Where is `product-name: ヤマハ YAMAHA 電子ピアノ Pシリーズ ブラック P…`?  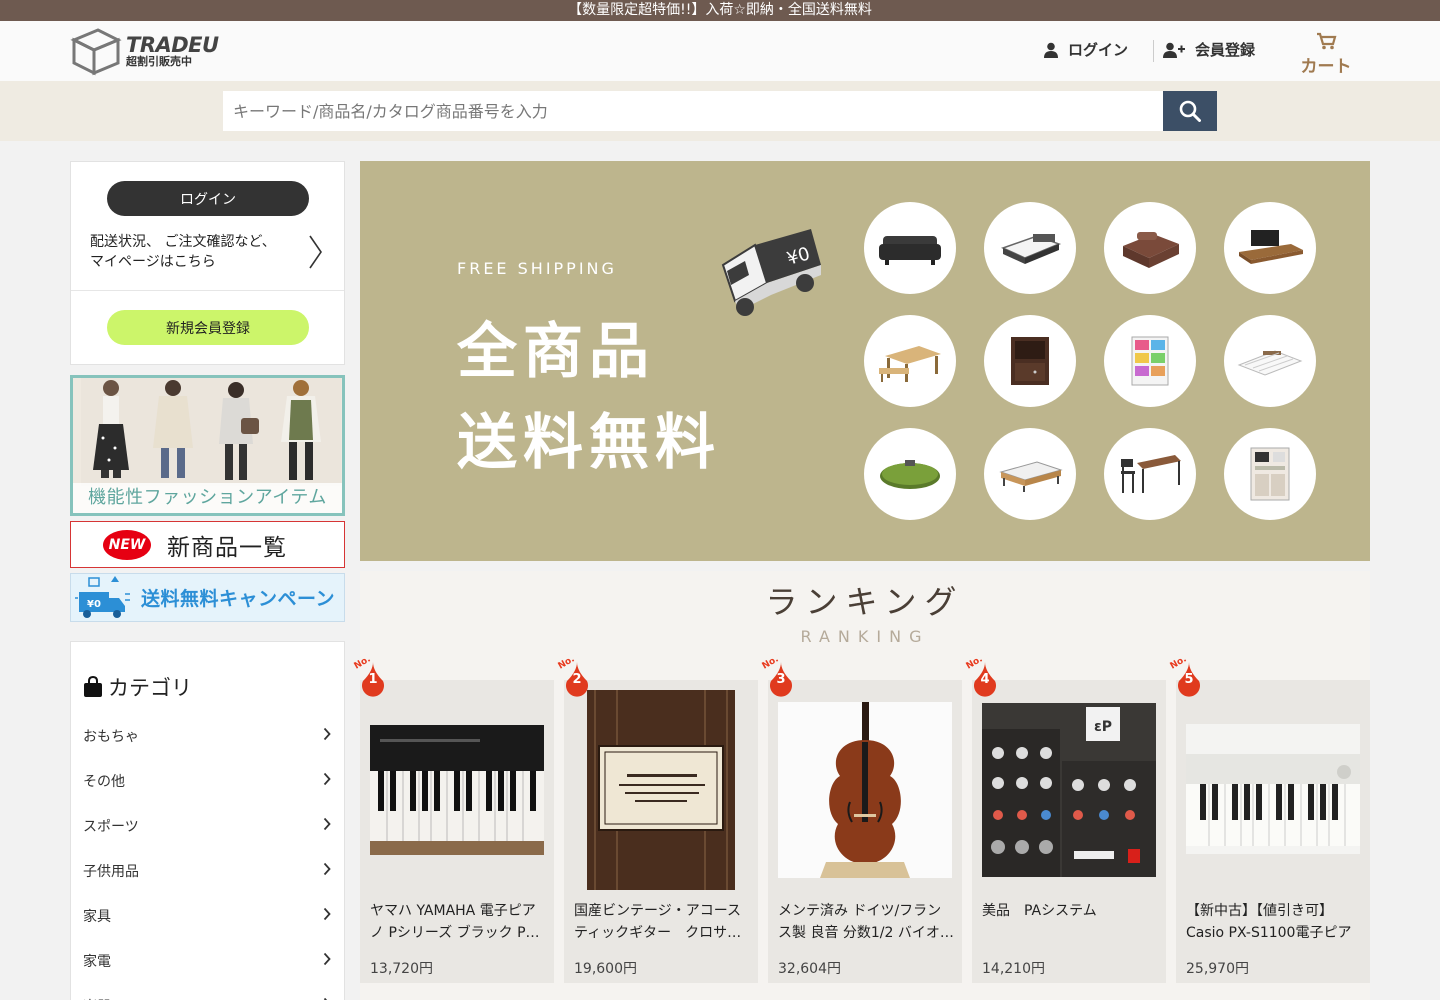 product-name: ヤマハ YAMAHA 電子ピアノ Pシリーズ ブラック P… is located at coordinates (455, 922).